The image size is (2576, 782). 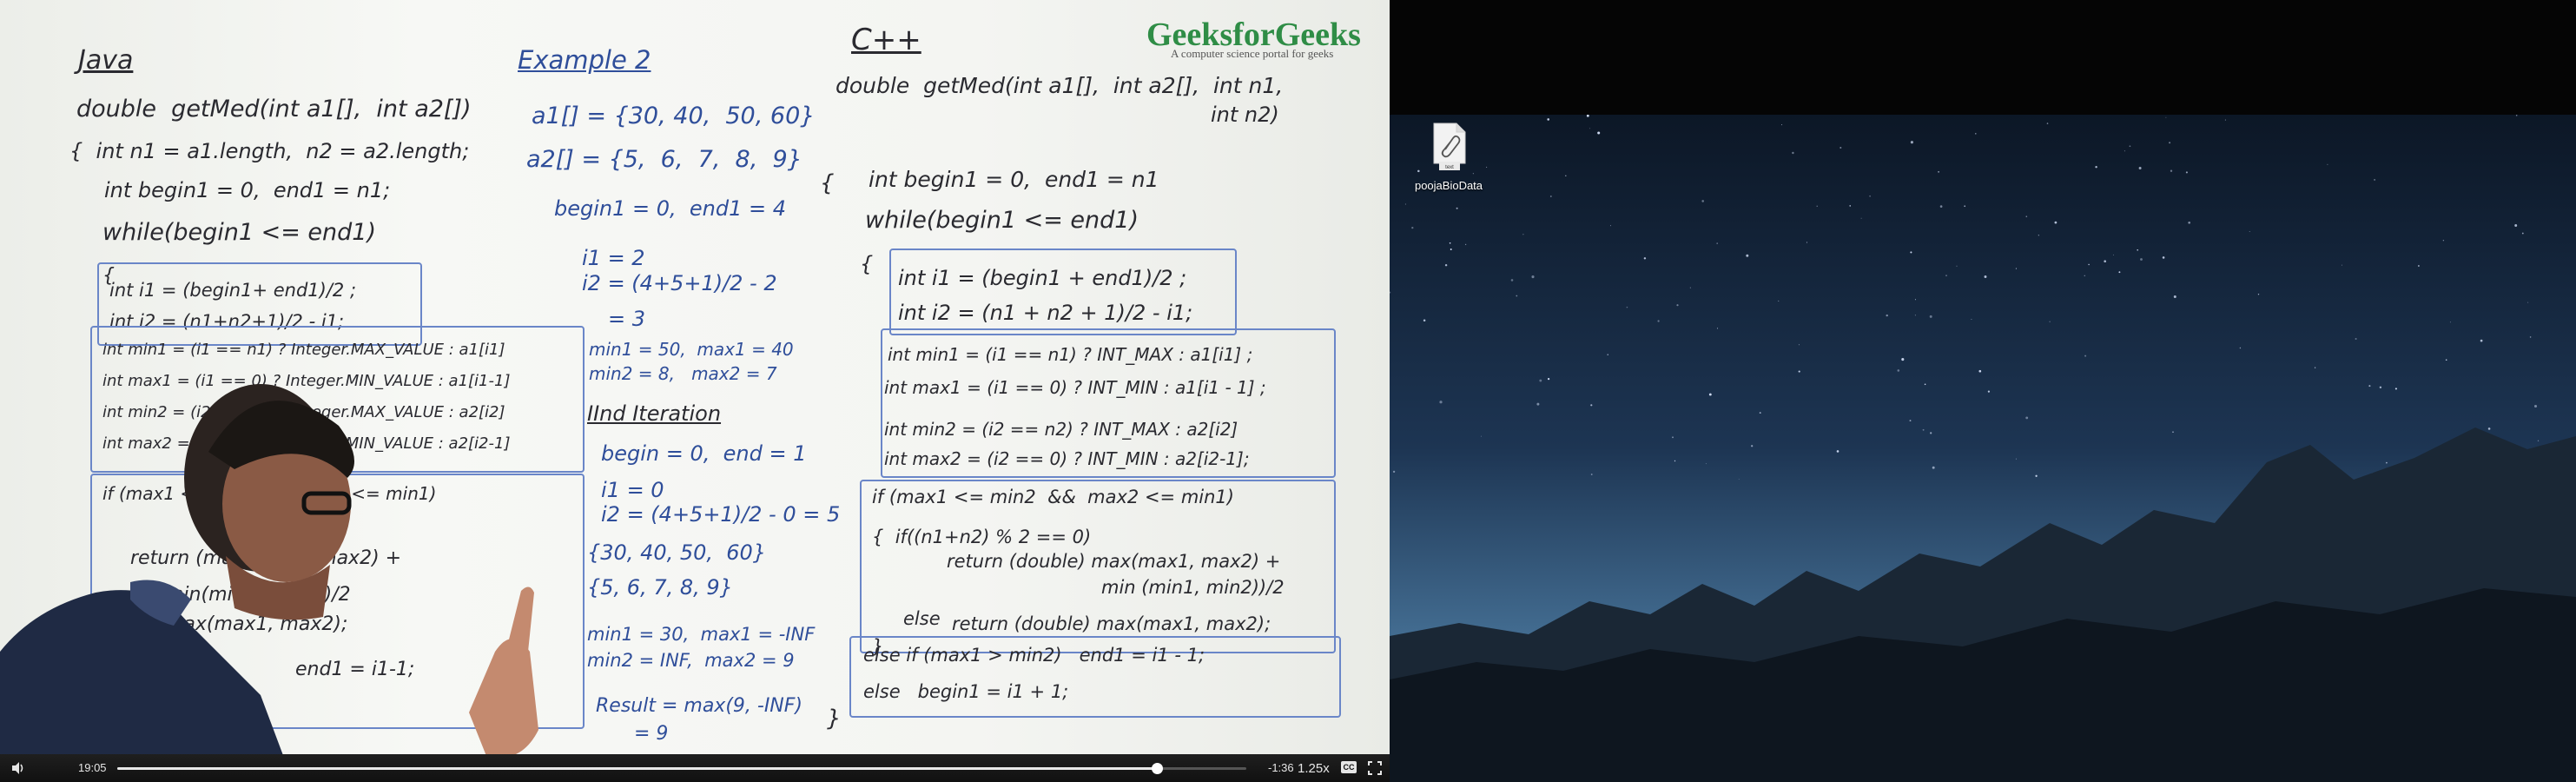 I want to click on desktop-file-poojabiodata: text poojaBioData, so click(x=1448, y=161).